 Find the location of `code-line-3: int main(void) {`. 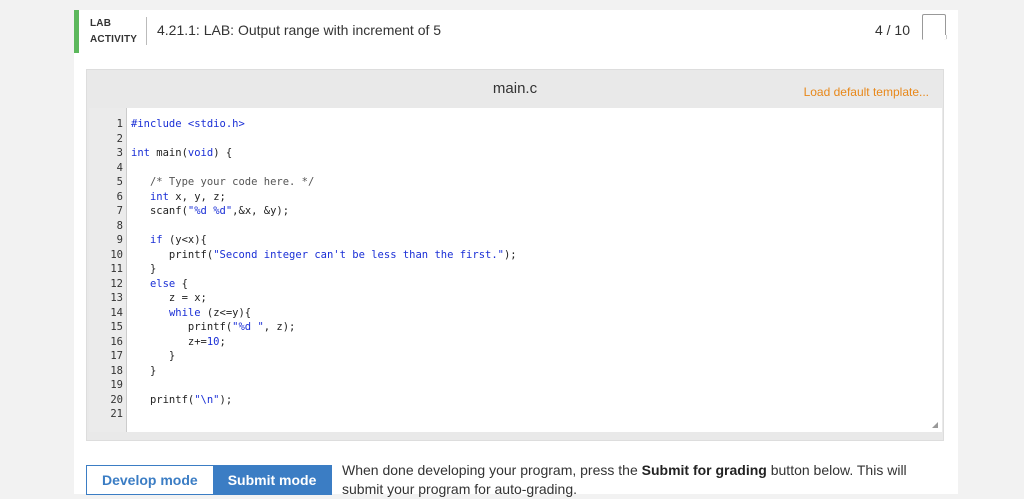

code-line-3: int main(void) { is located at coordinates (181, 153).